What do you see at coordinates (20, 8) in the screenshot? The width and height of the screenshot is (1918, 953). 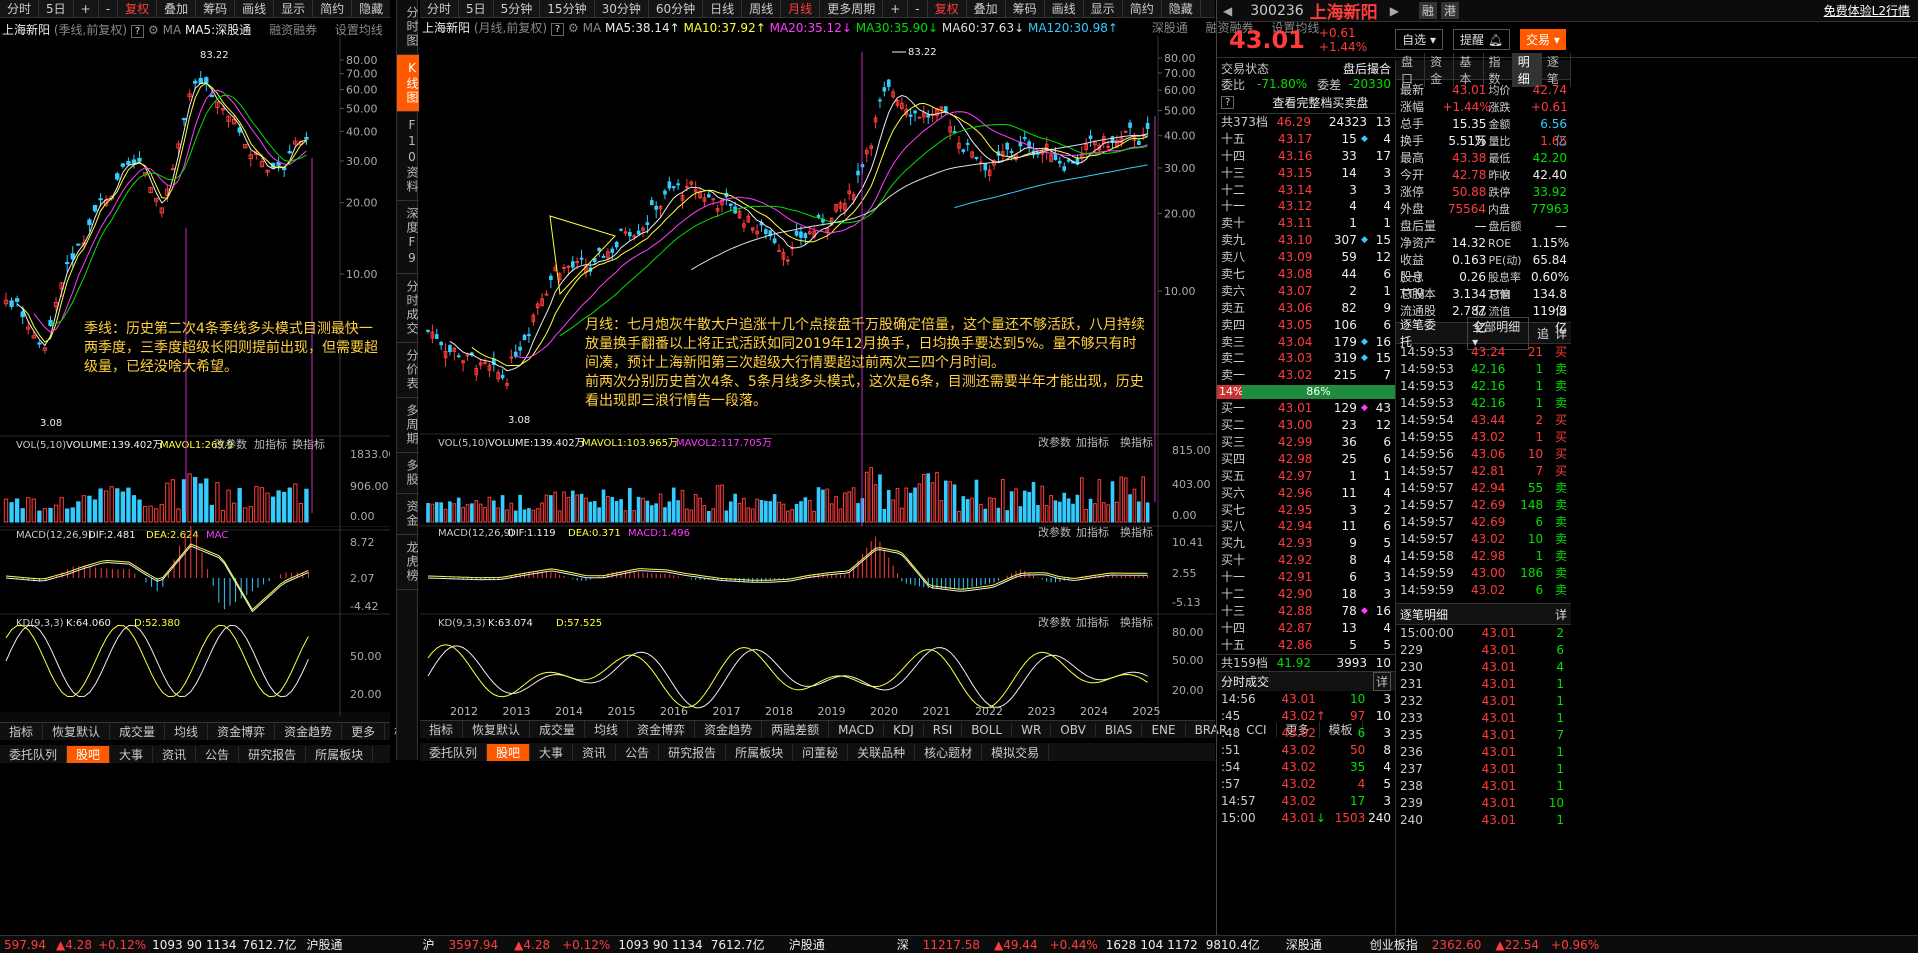 I see `left-toolbar-btn-0: 分时` at bounding box center [20, 8].